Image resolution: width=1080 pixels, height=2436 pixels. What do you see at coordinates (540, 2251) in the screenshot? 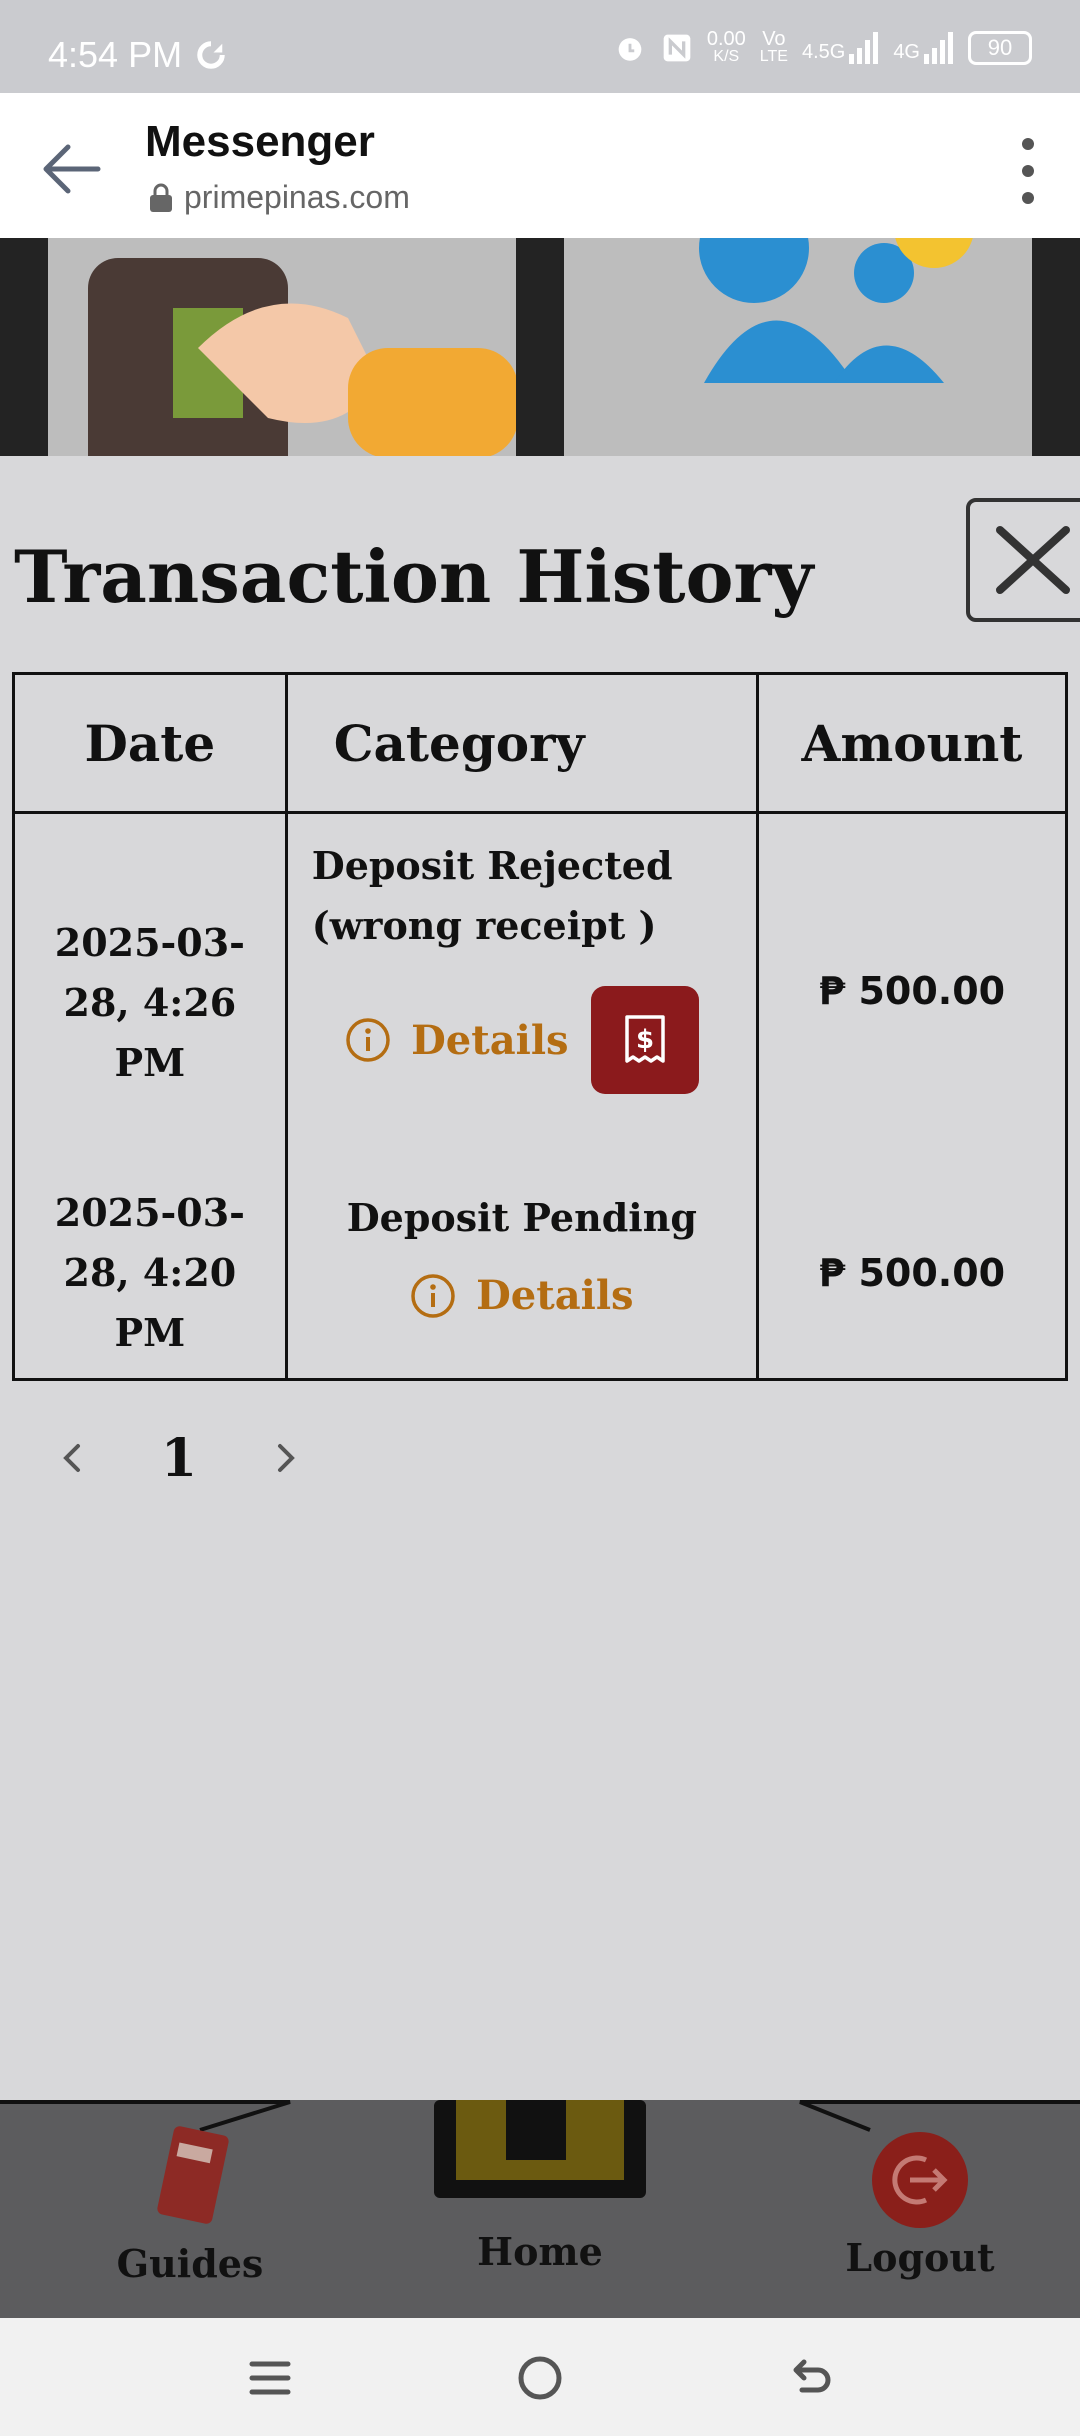
I see `nav-home-label: Home` at bounding box center [540, 2251].